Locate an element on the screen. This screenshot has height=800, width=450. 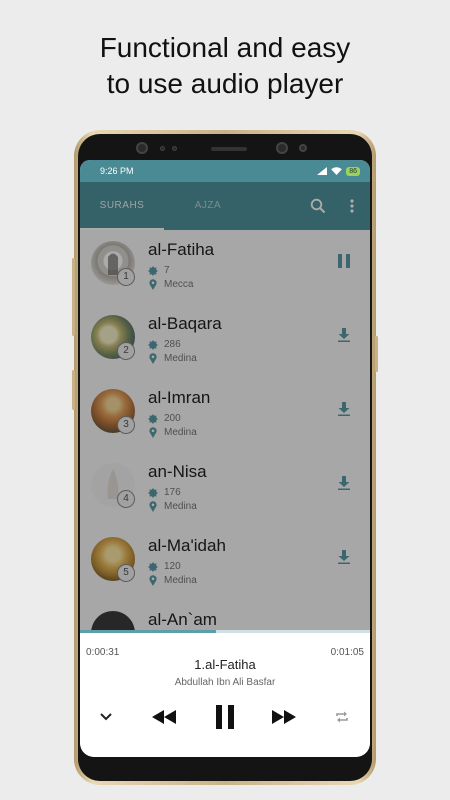
search-icon is located at coordinates (318, 206).